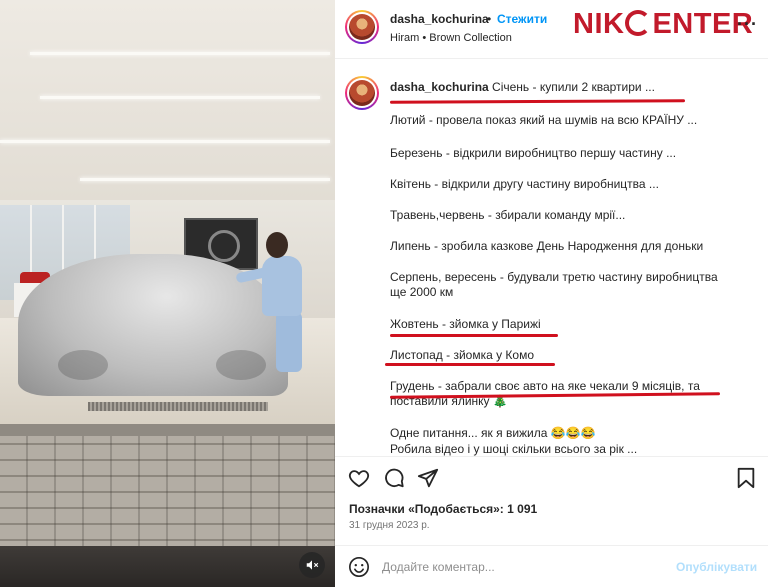 The image size is (768, 587). I want to click on publish-button: Опублікувати, so click(716, 567).